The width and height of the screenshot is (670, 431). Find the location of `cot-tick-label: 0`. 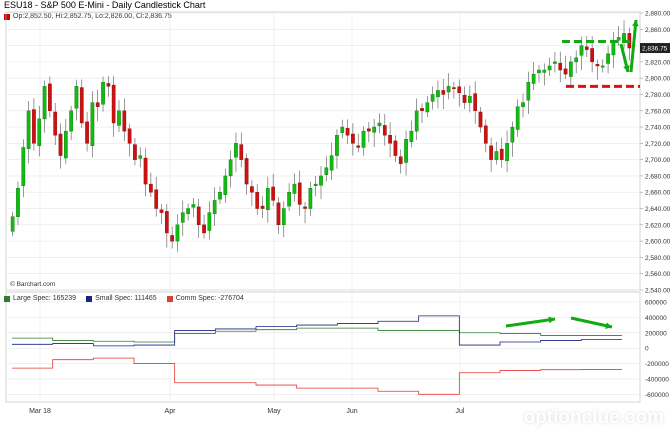

cot-tick-label: 0 is located at coordinates (647, 349).